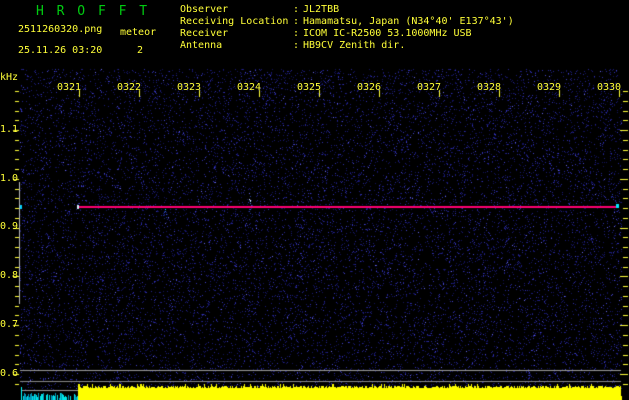 The width and height of the screenshot is (629, 400). I want to click on time-label-0330: 0330, so click(609, 87).